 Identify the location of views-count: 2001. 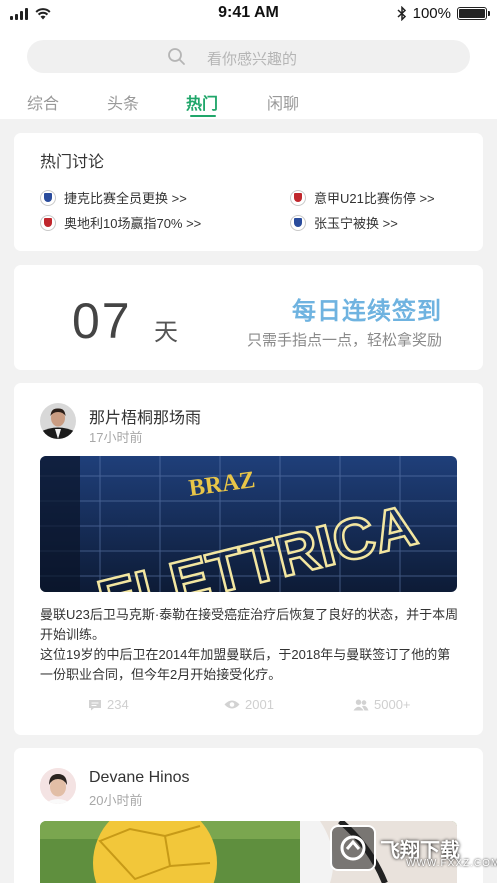
(259, 704).